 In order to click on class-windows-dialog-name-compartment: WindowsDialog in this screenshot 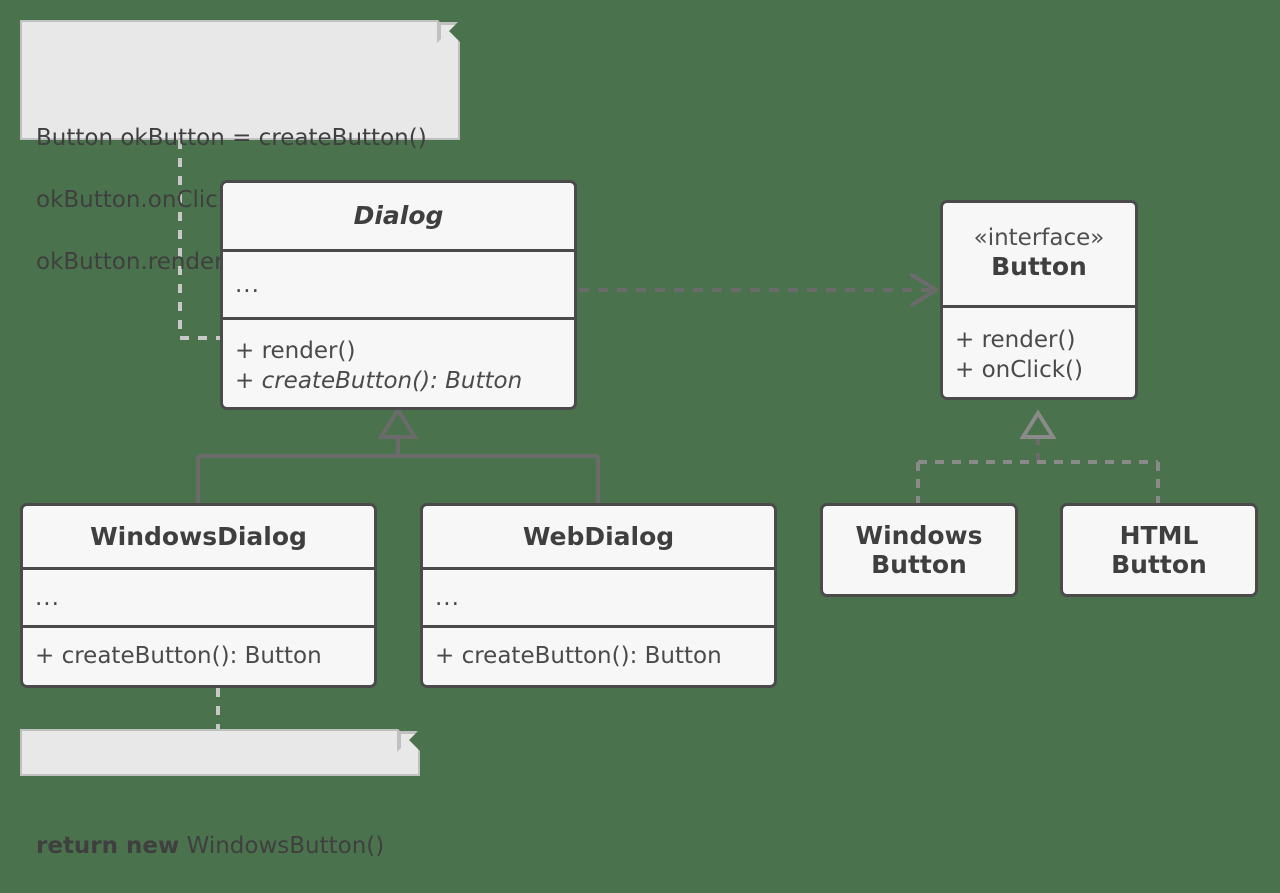, I will do `click(198, 536)`.